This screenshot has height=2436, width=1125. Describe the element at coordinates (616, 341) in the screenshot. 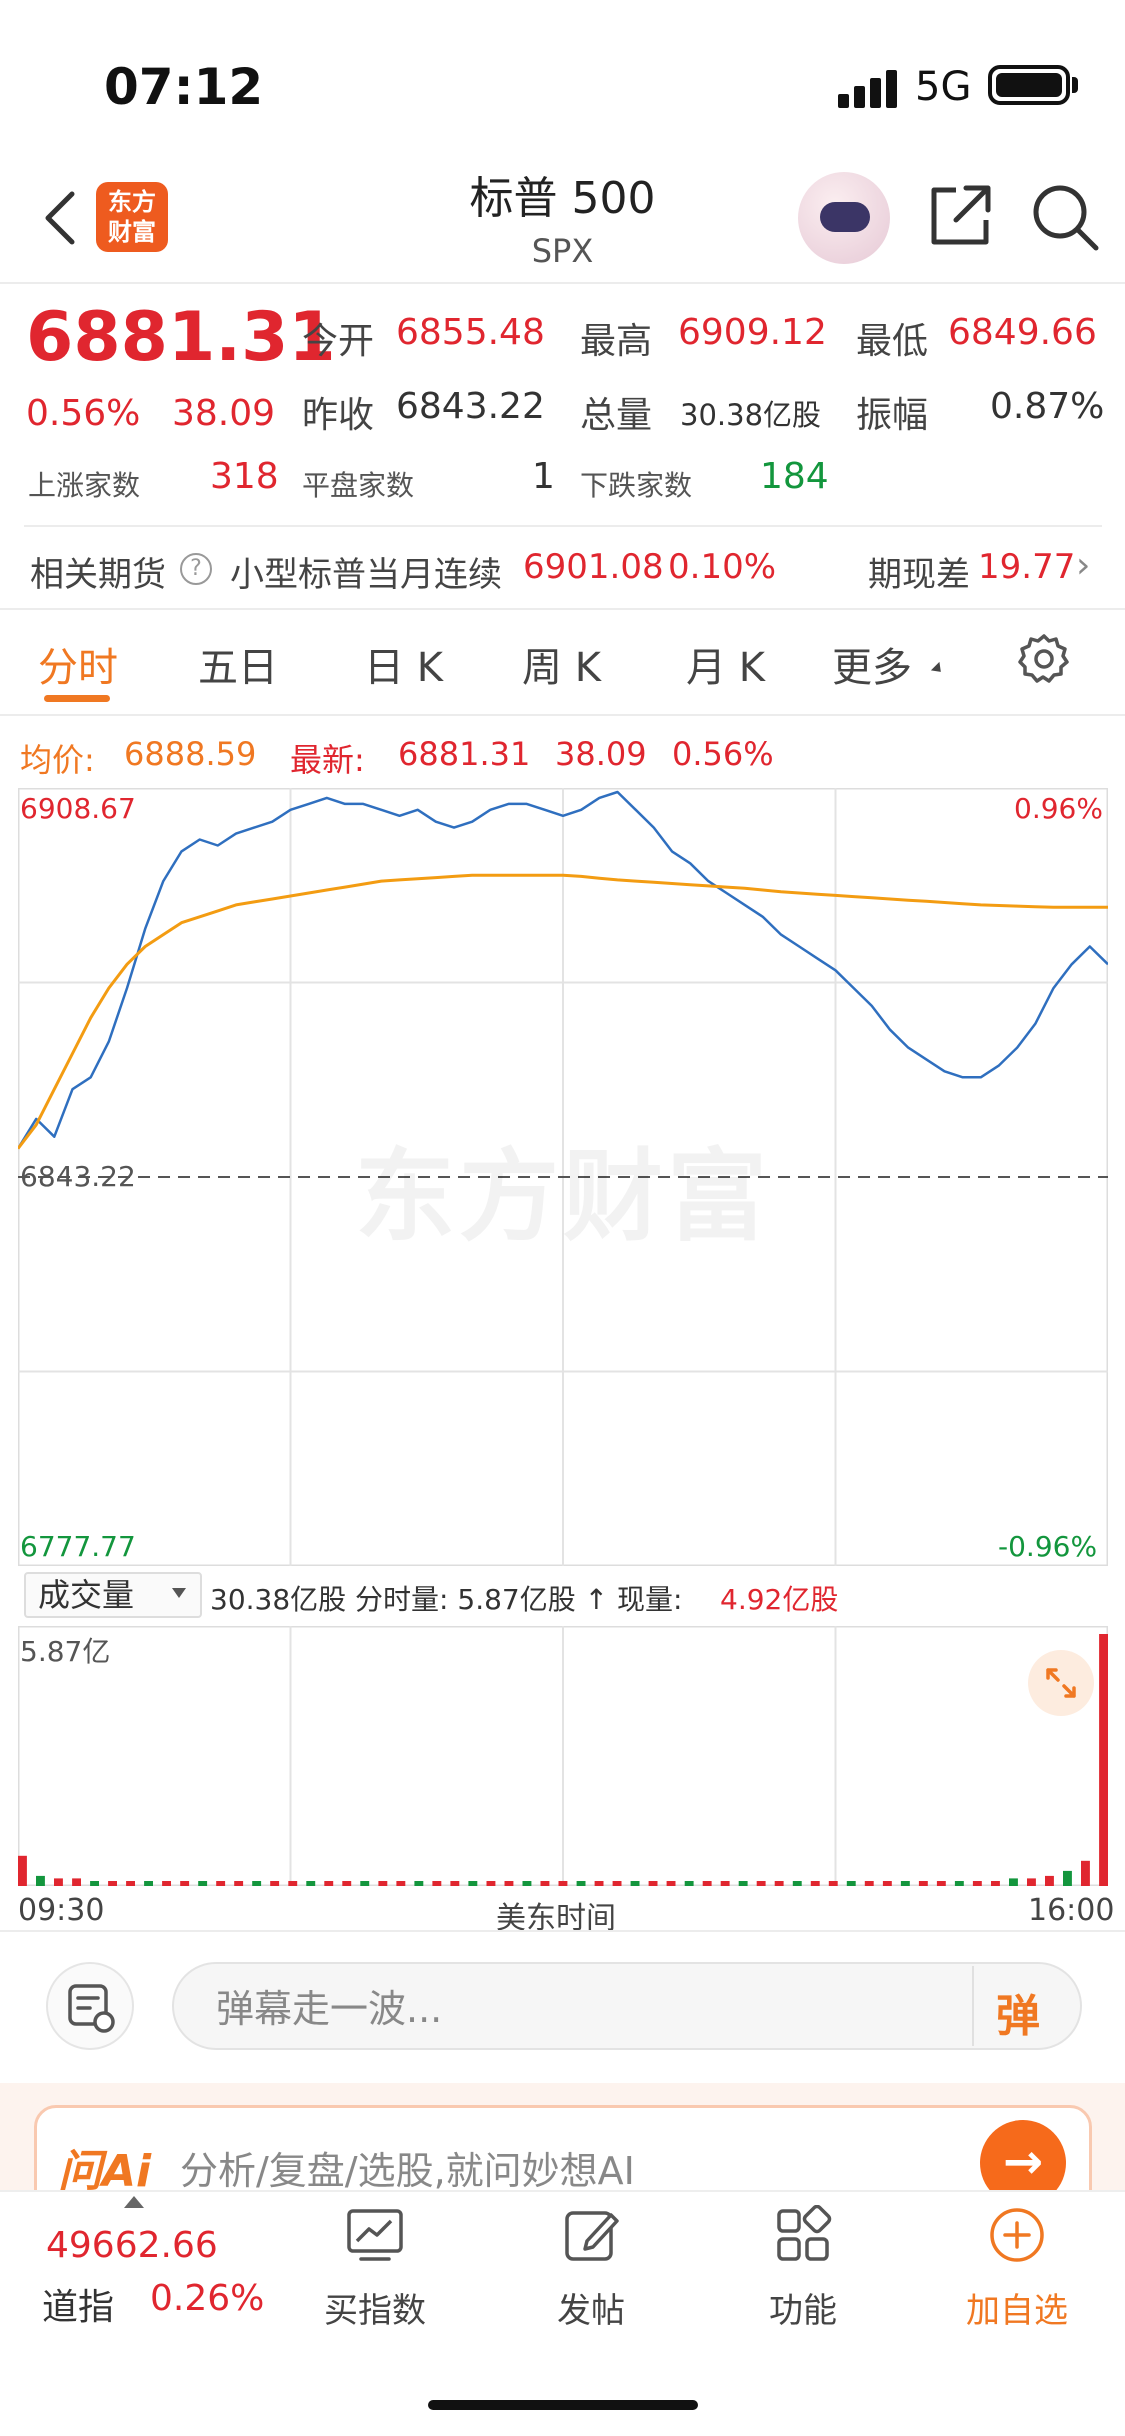

I see `high-label: 最高` at that location.